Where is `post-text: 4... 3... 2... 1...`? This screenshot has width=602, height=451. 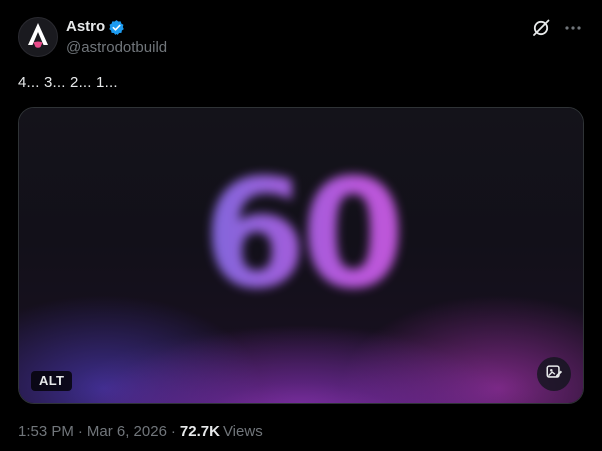 post-text: 4... 3... 2... 1... is located at coordinates (68, 82).